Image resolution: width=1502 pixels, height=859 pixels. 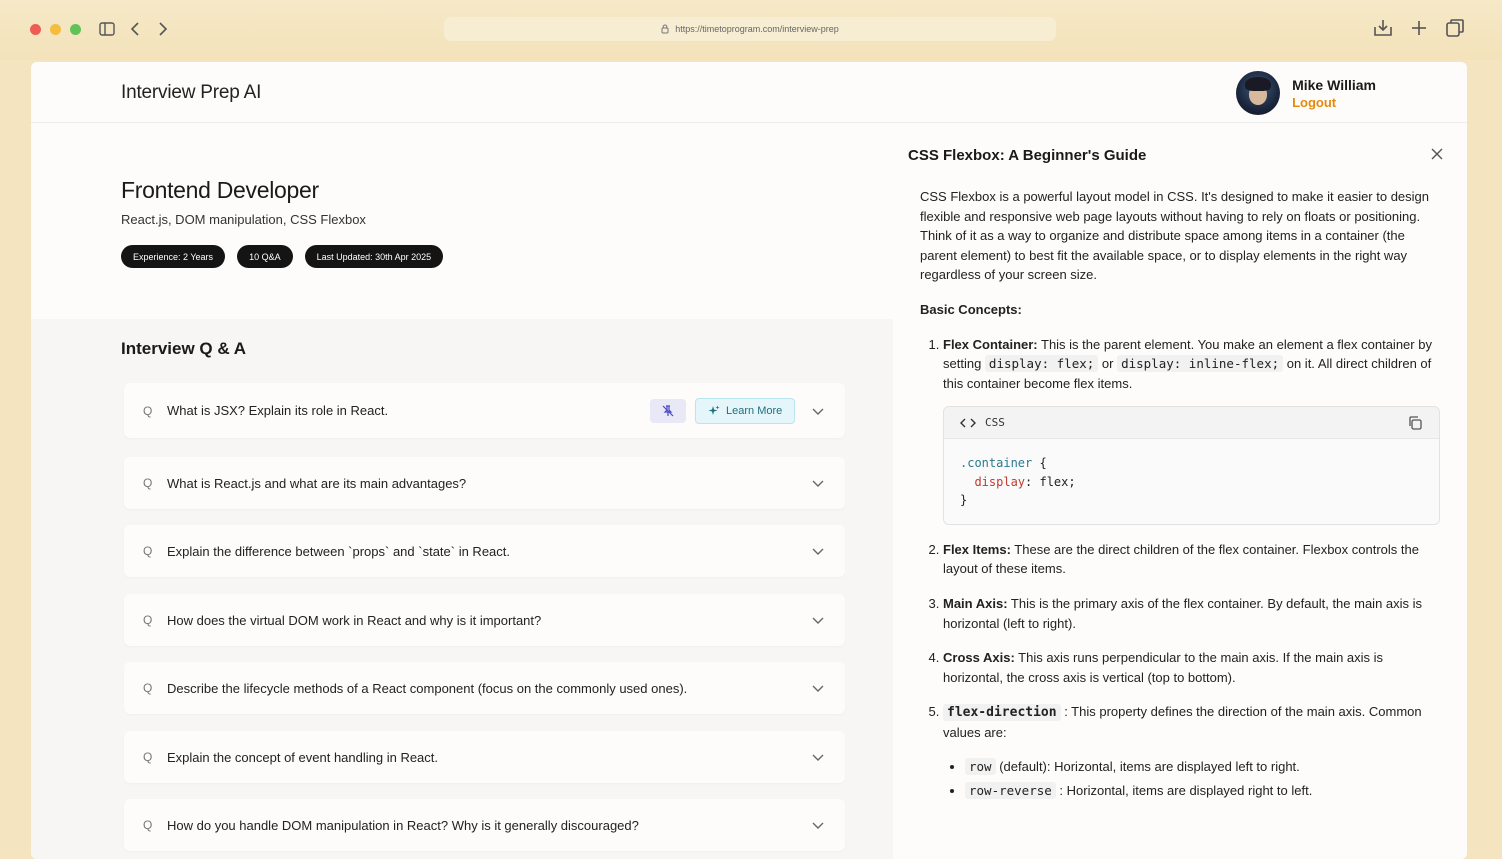 I want to click on maximize-window-button, so click(x=75, y=29).